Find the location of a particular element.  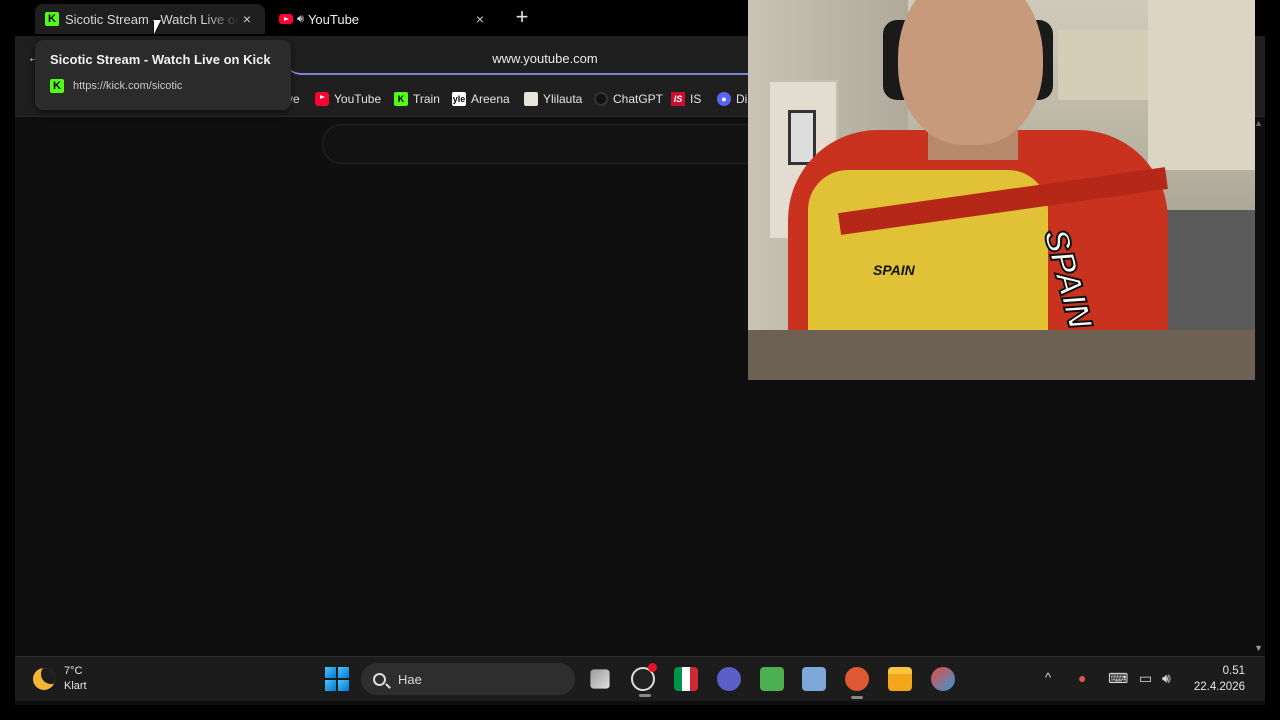

chatgpt-icon is located at coordinates (601, 99).